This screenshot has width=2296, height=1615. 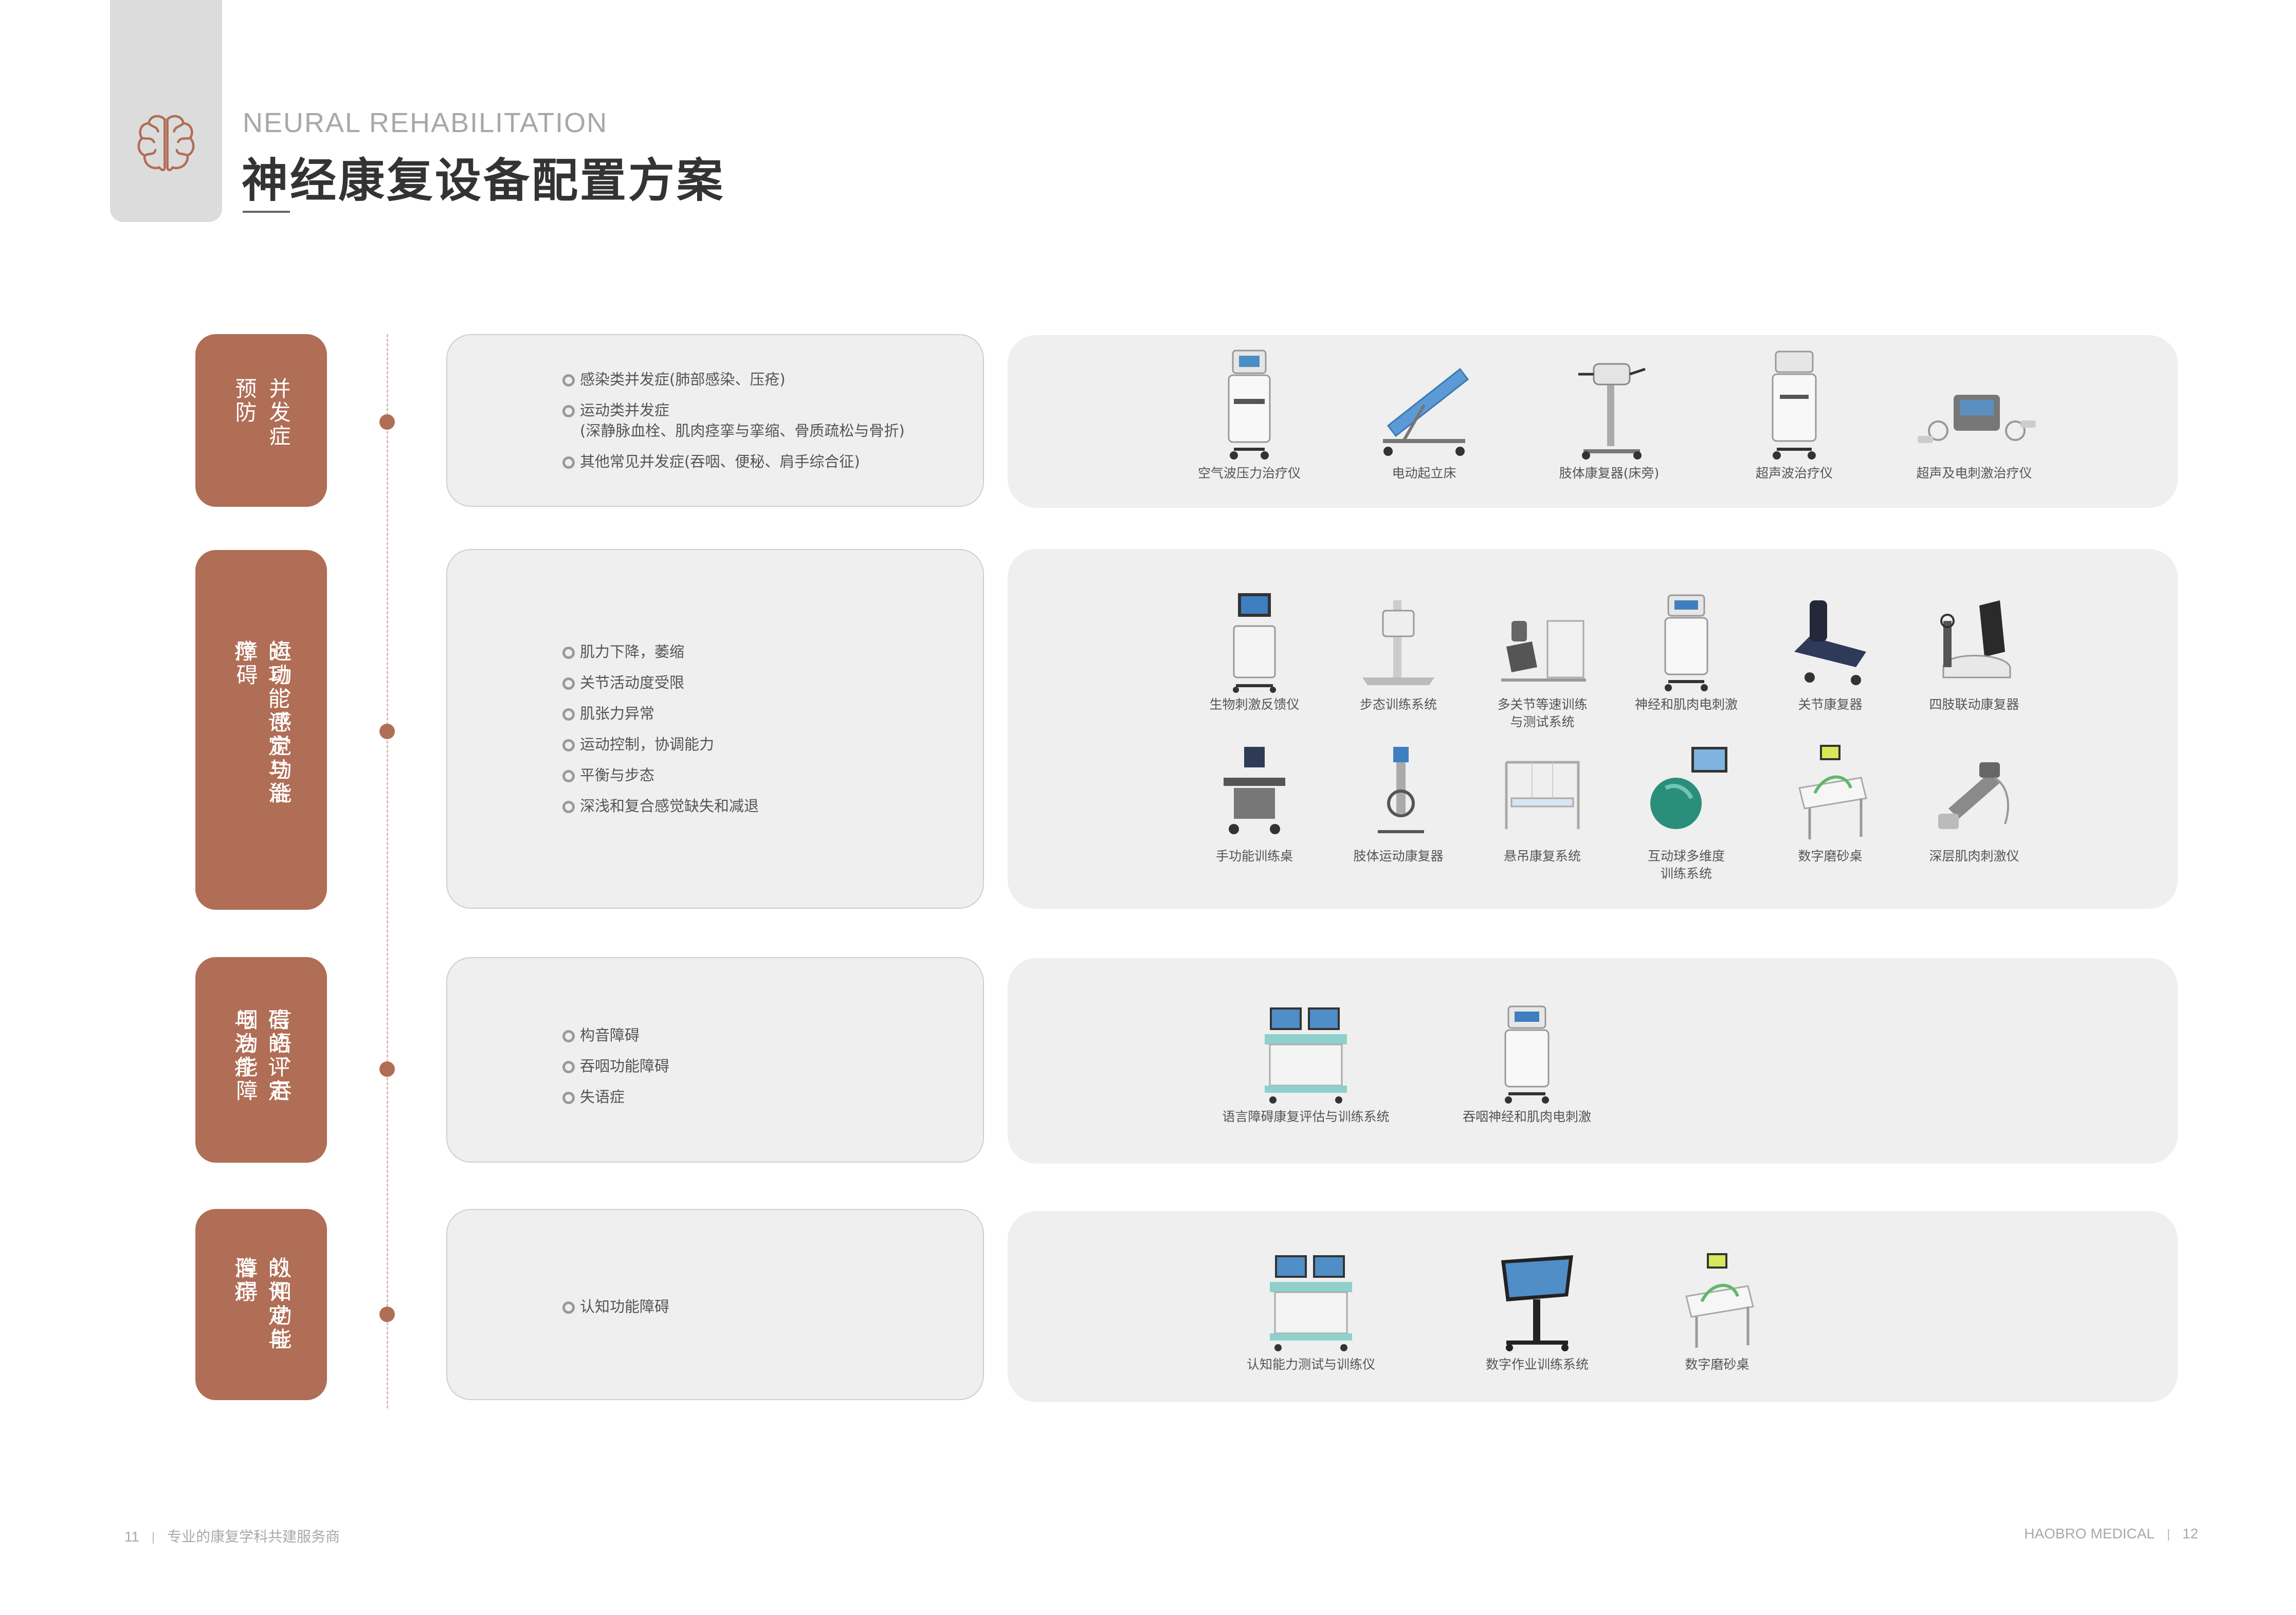 I want to click on product-item: 电动起立床, so click(x=1424, y=415).